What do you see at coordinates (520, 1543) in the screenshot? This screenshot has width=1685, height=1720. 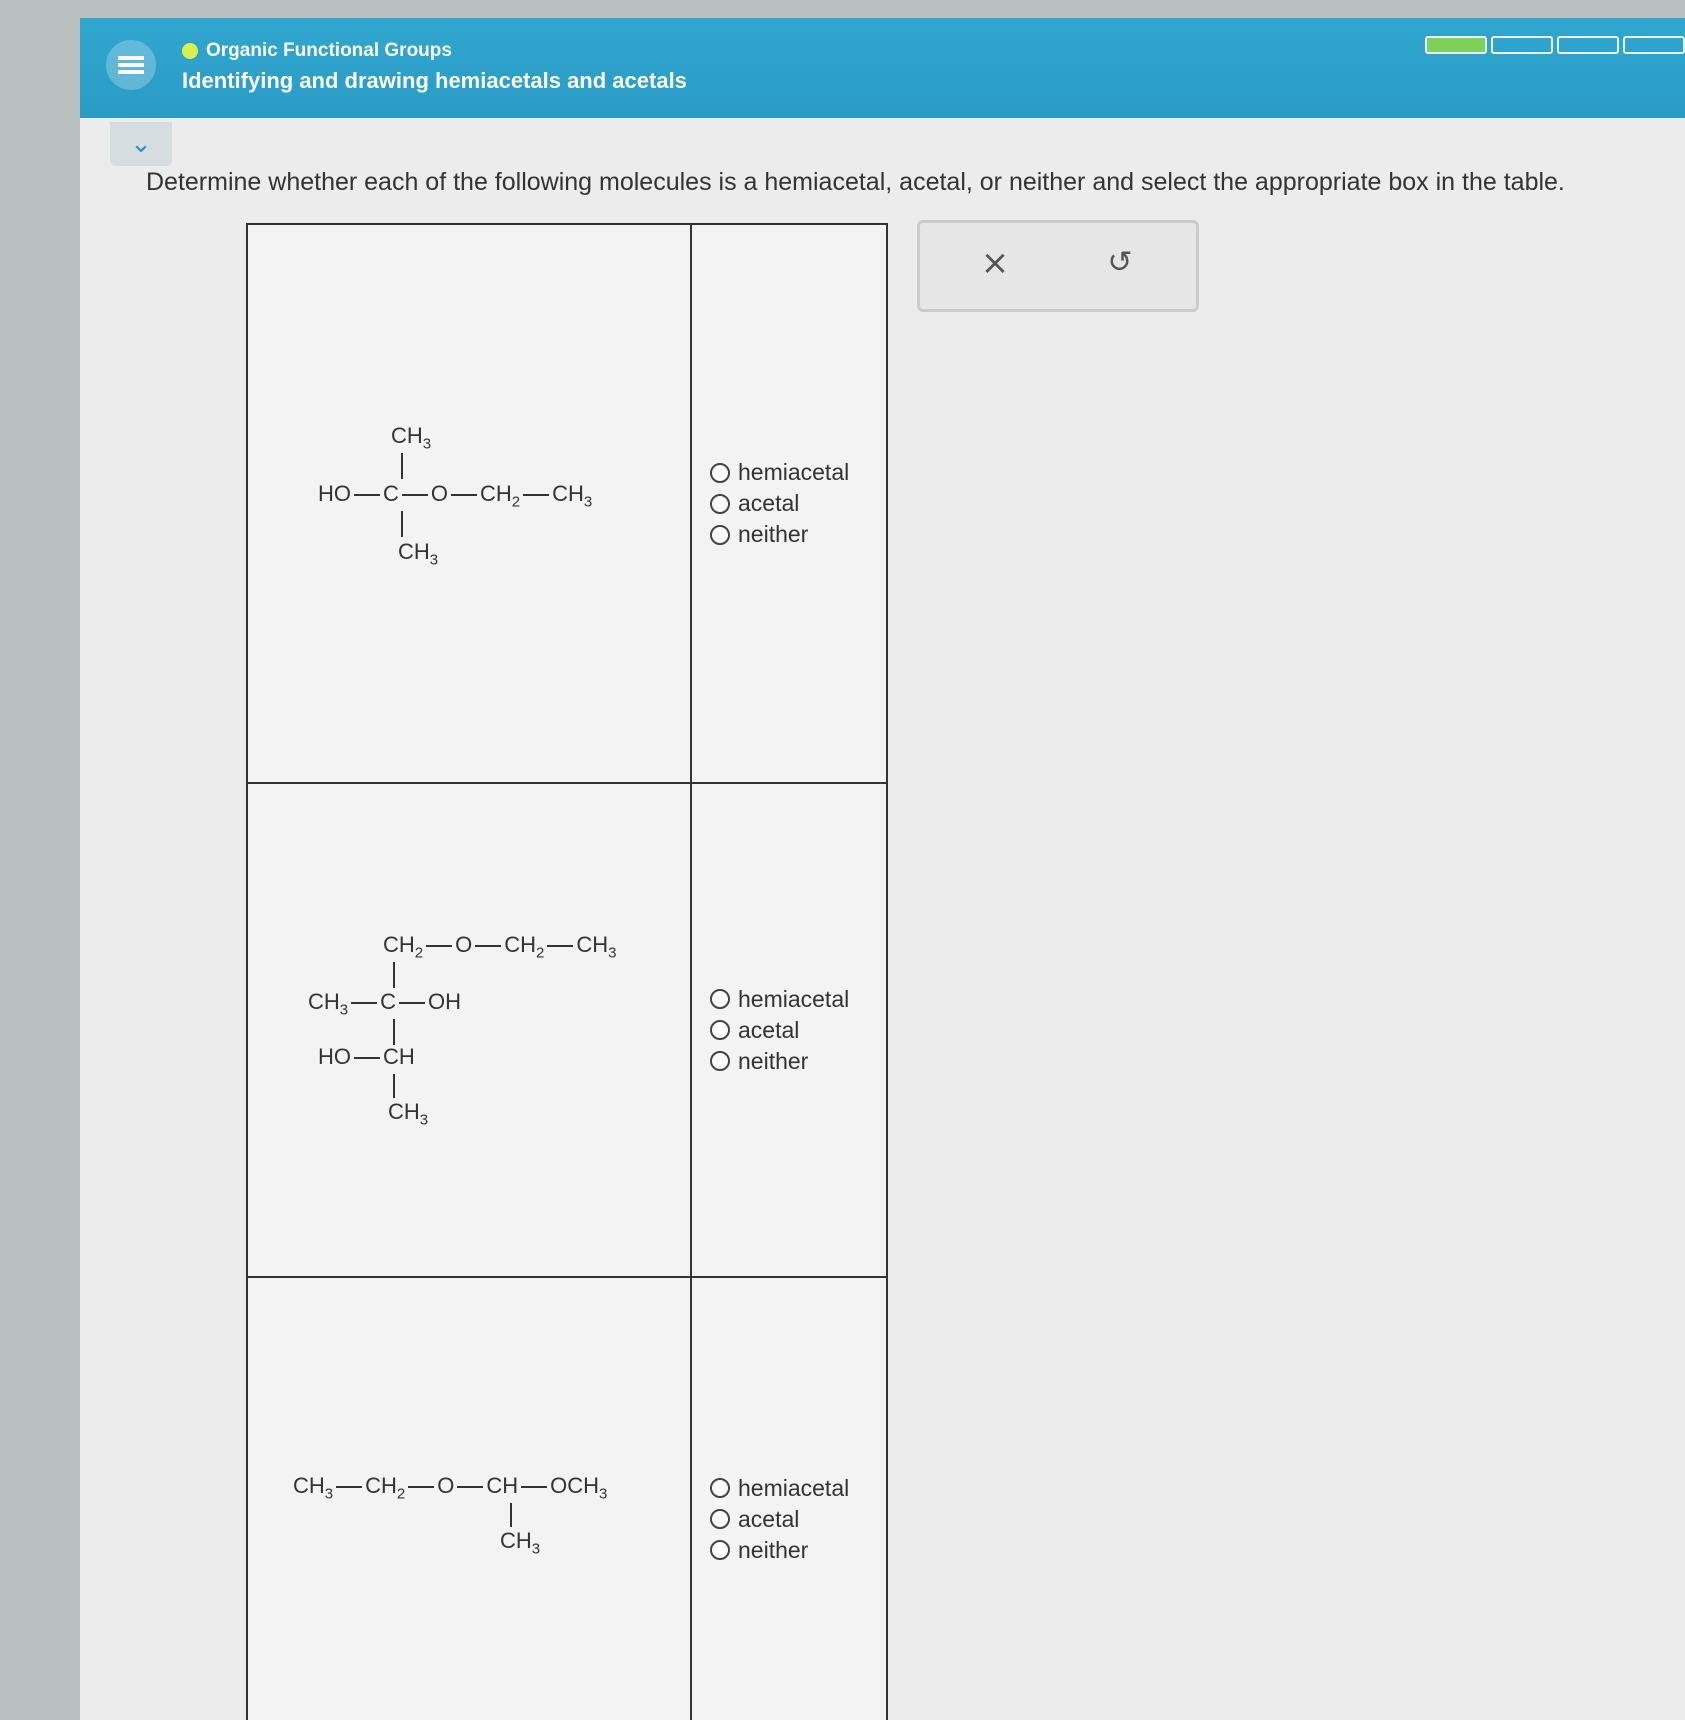 I see `m3-bottom: CH3` at bounding box center [520, 1543].